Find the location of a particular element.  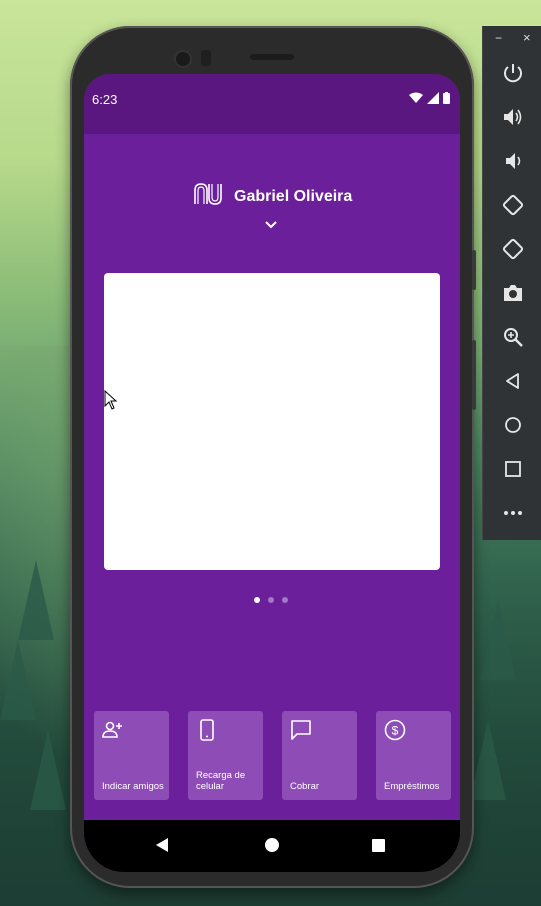

carousel-indicator is located at coordinates (271, 600).